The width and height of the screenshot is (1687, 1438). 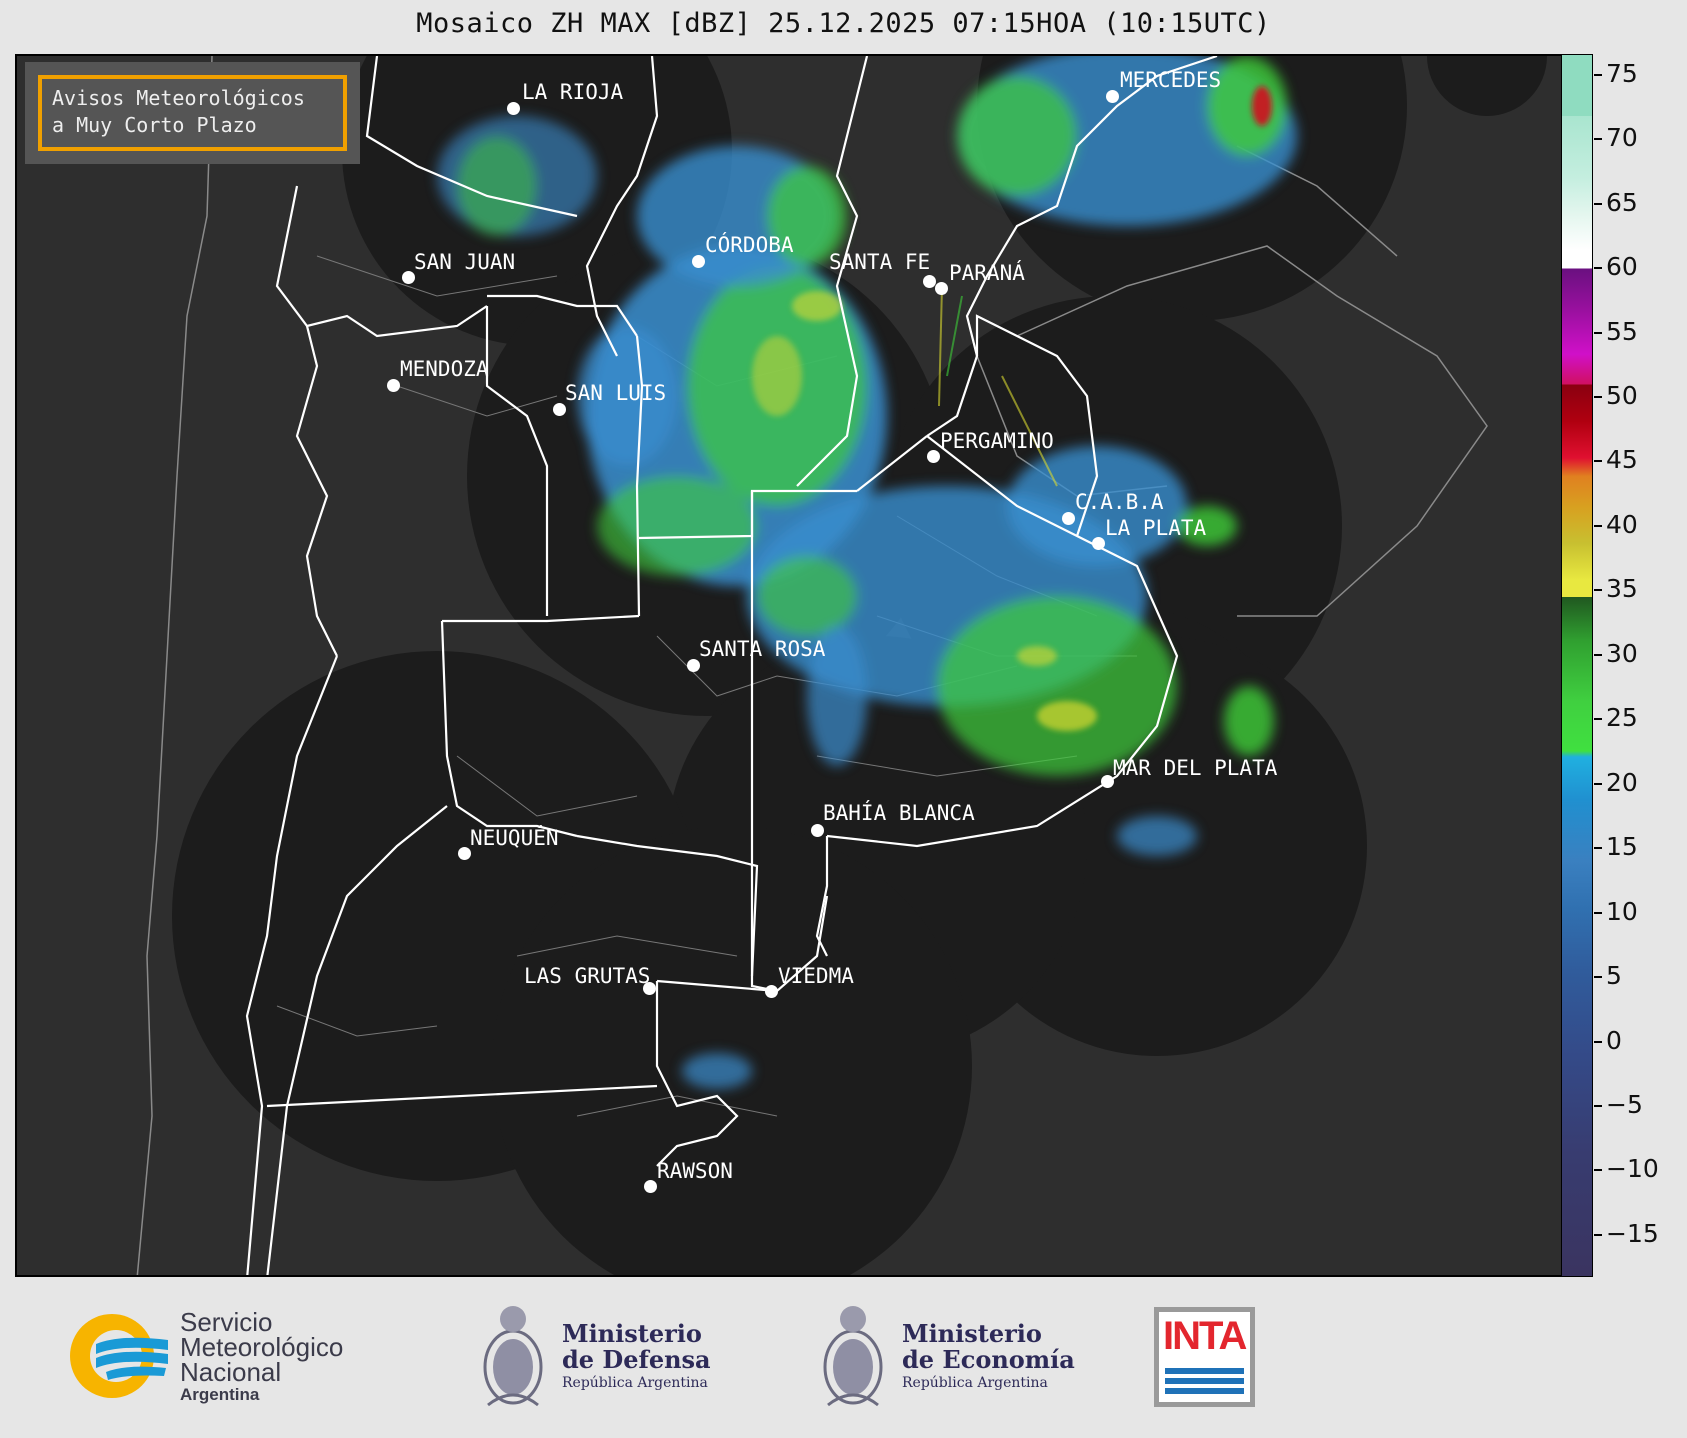 What do you see at coordinates (1622, 266) in the screenshot?
I see `colorbar-tick-label: 60` at bounding box center [1622, 266].